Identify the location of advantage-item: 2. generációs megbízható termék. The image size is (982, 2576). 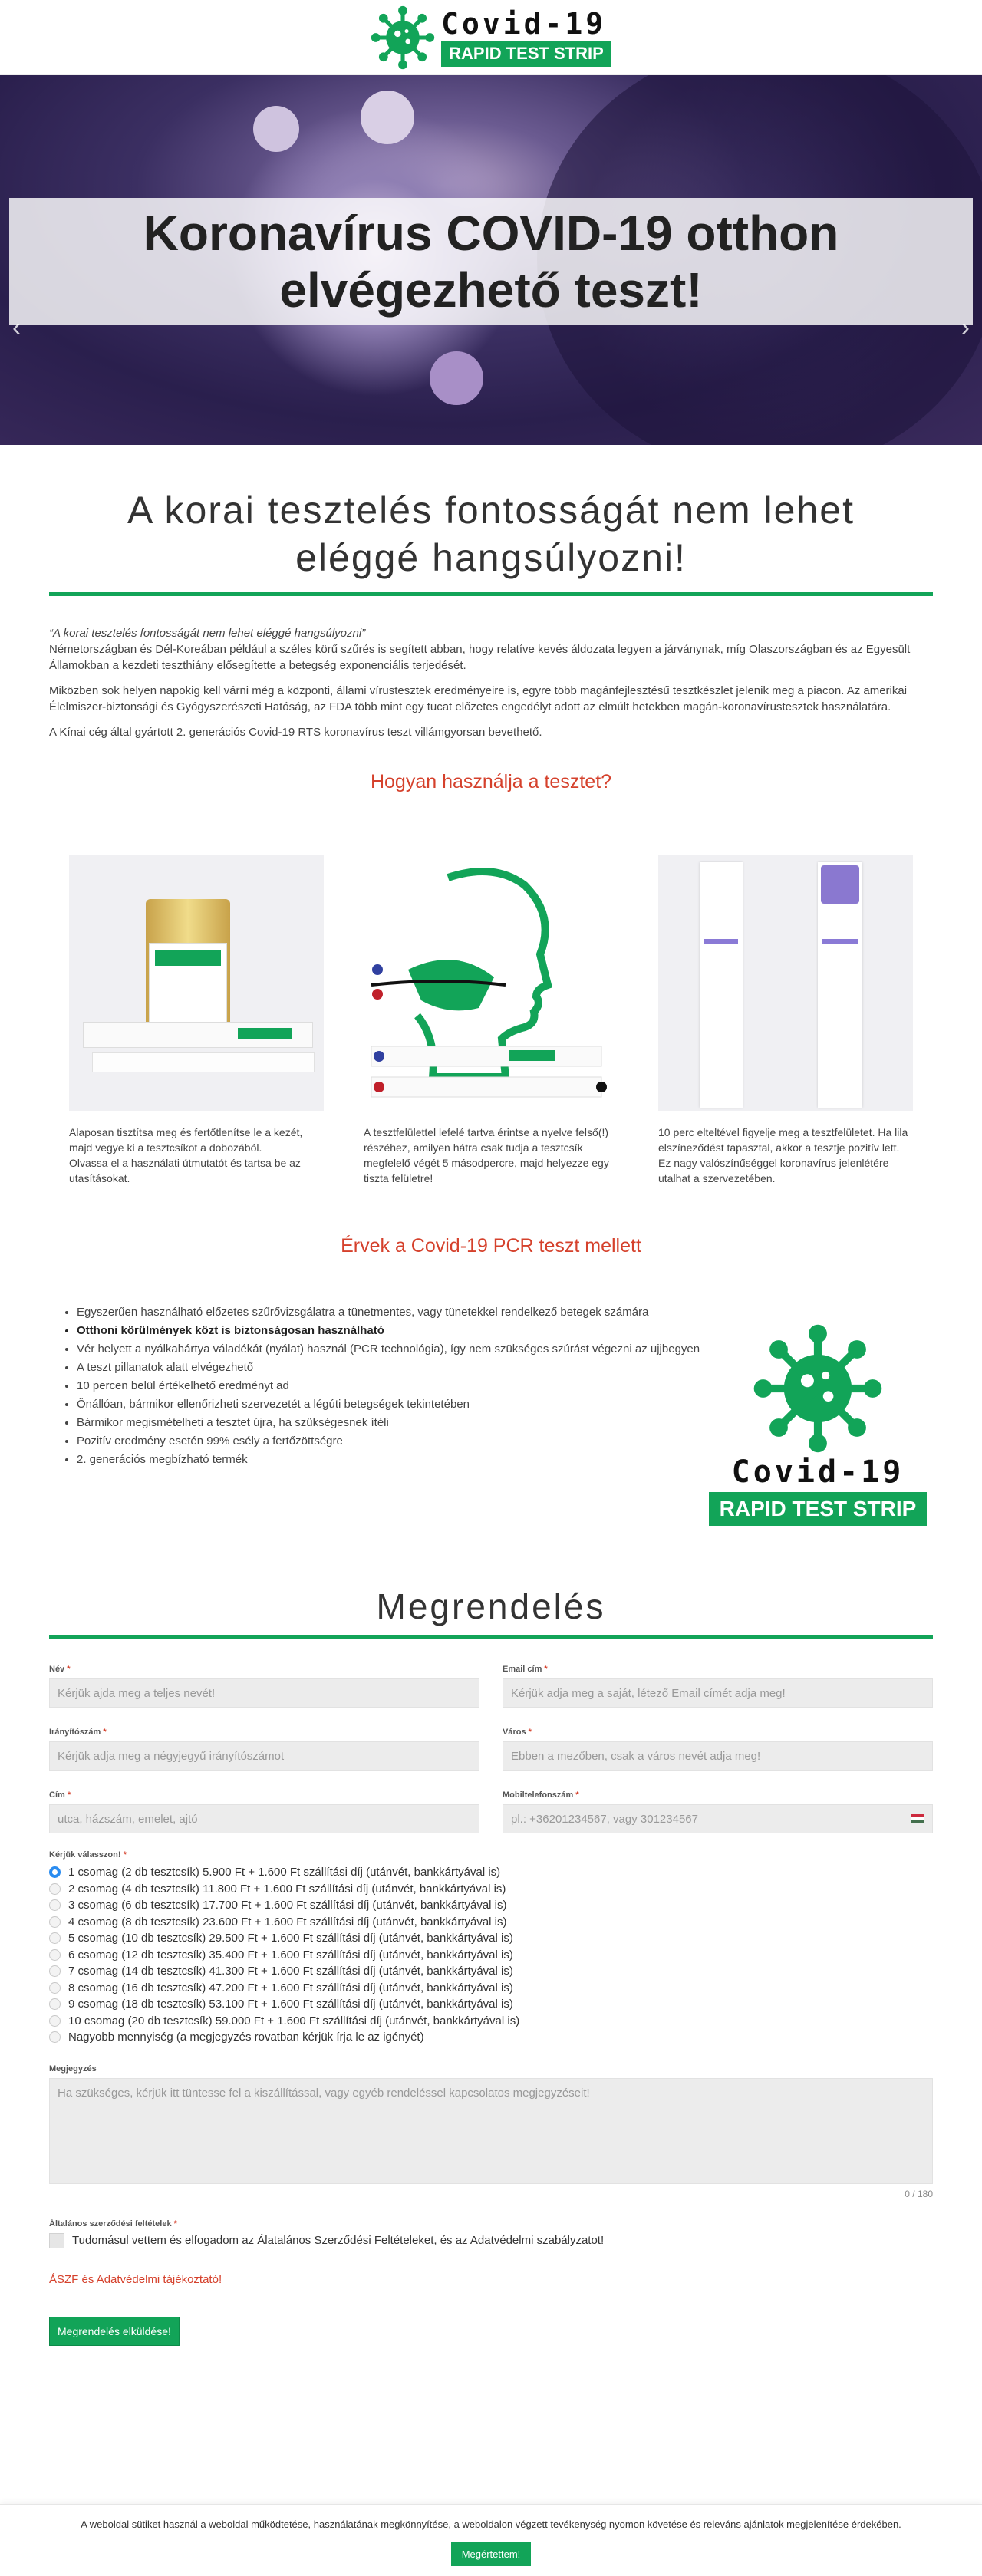
(390, 1459).